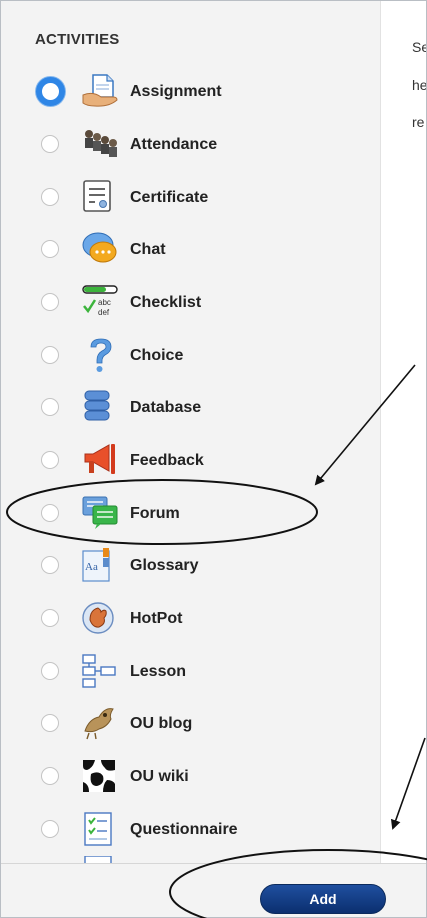  Describe the element at coordinates (166, 302) in the screenshot. I see `activity-label: Checklist` at that location.